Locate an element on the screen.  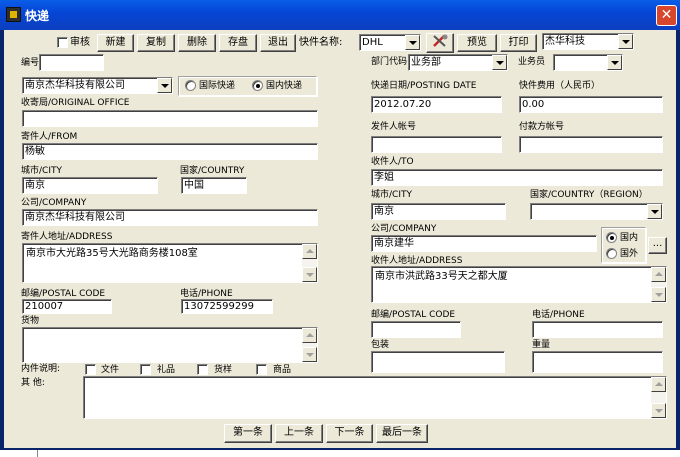
taskbar-strip is located at coordinates (340, 453).